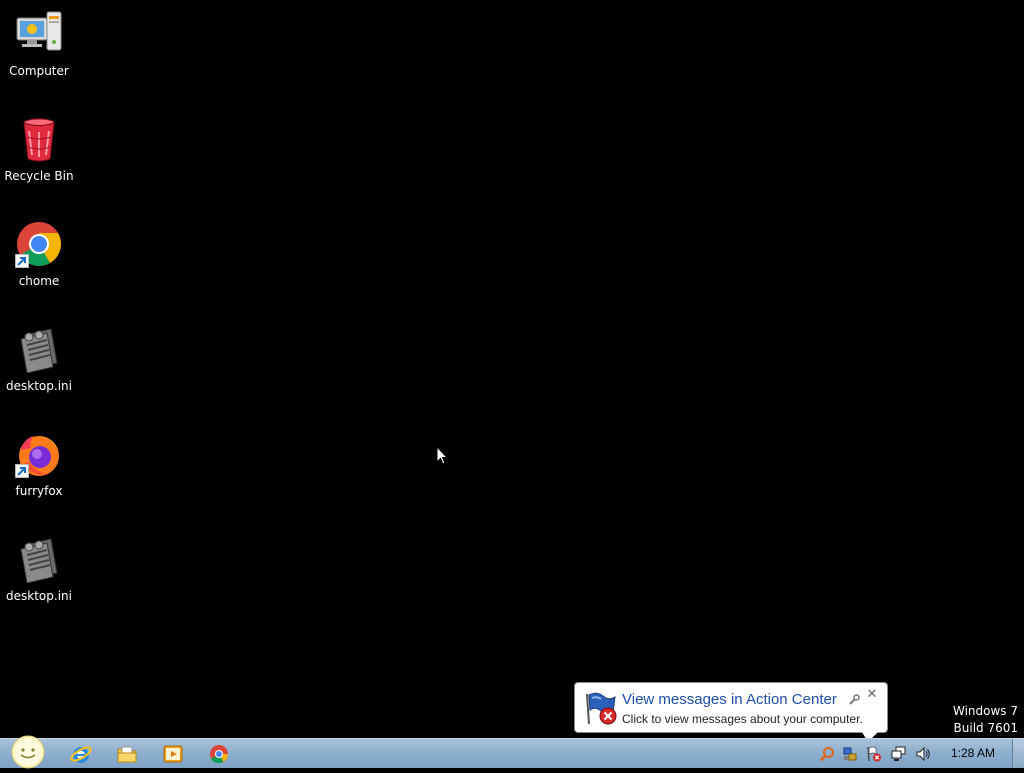 The height and width of the screenshot is (773, 1024). What do you see at coordinates (512, 752) in the screenshot?
I see `taskbar: 1:28 AM` at bounding box center [512, 752].